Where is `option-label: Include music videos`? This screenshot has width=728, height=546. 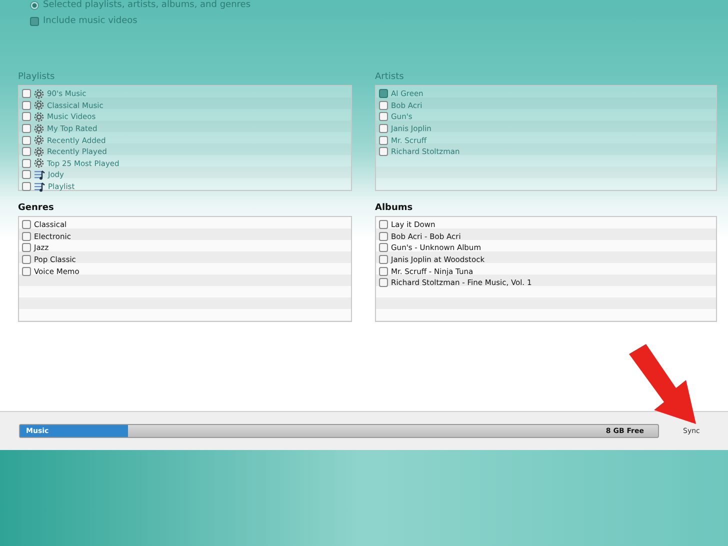
option-label: Include music videos is located at coordinates (90, 21).